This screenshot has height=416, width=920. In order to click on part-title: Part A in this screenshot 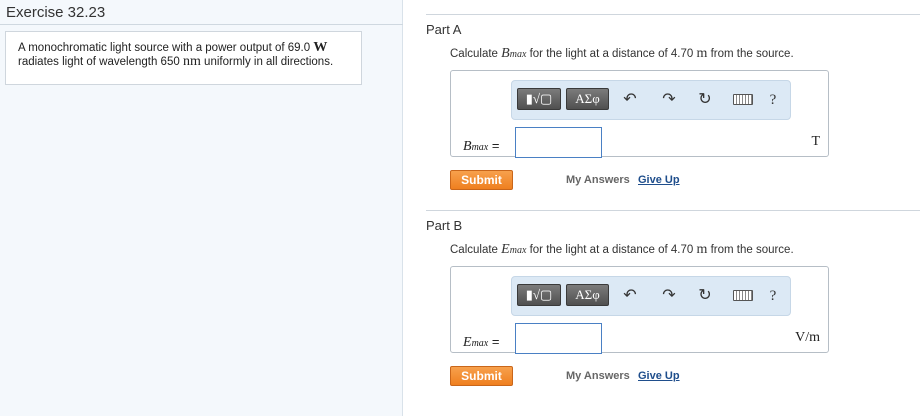, I will do `click(444, 29)`.